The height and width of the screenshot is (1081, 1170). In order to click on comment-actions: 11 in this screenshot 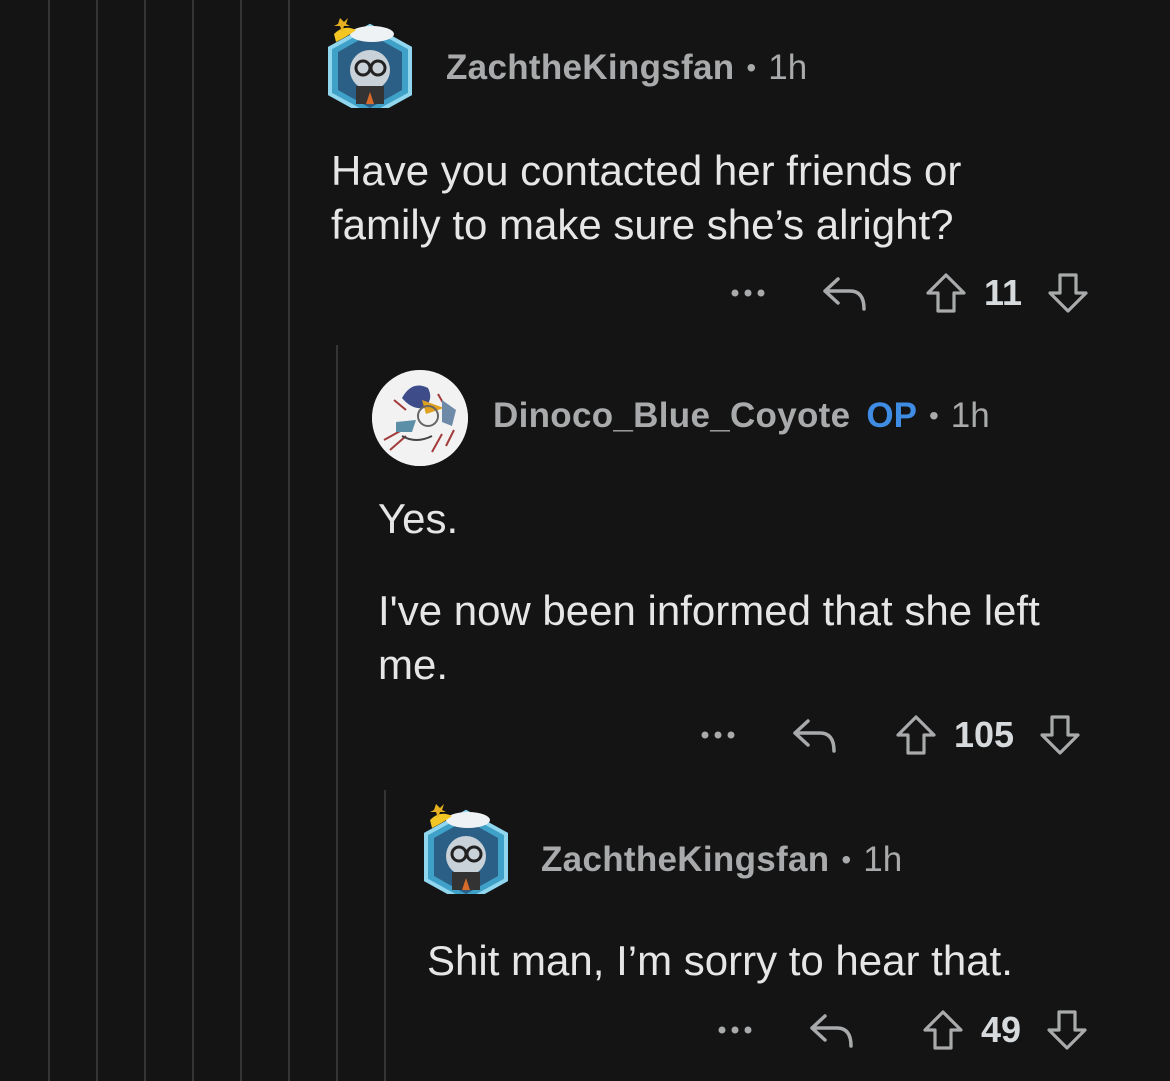, I will do `click(909, 293)`.